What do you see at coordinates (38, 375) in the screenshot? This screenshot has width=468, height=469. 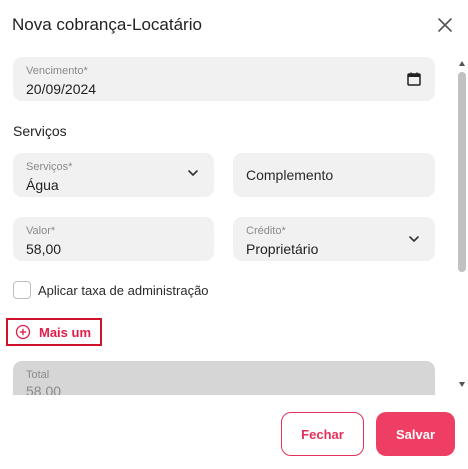 I see `total-label: Total` at bounding box center [38, 375].